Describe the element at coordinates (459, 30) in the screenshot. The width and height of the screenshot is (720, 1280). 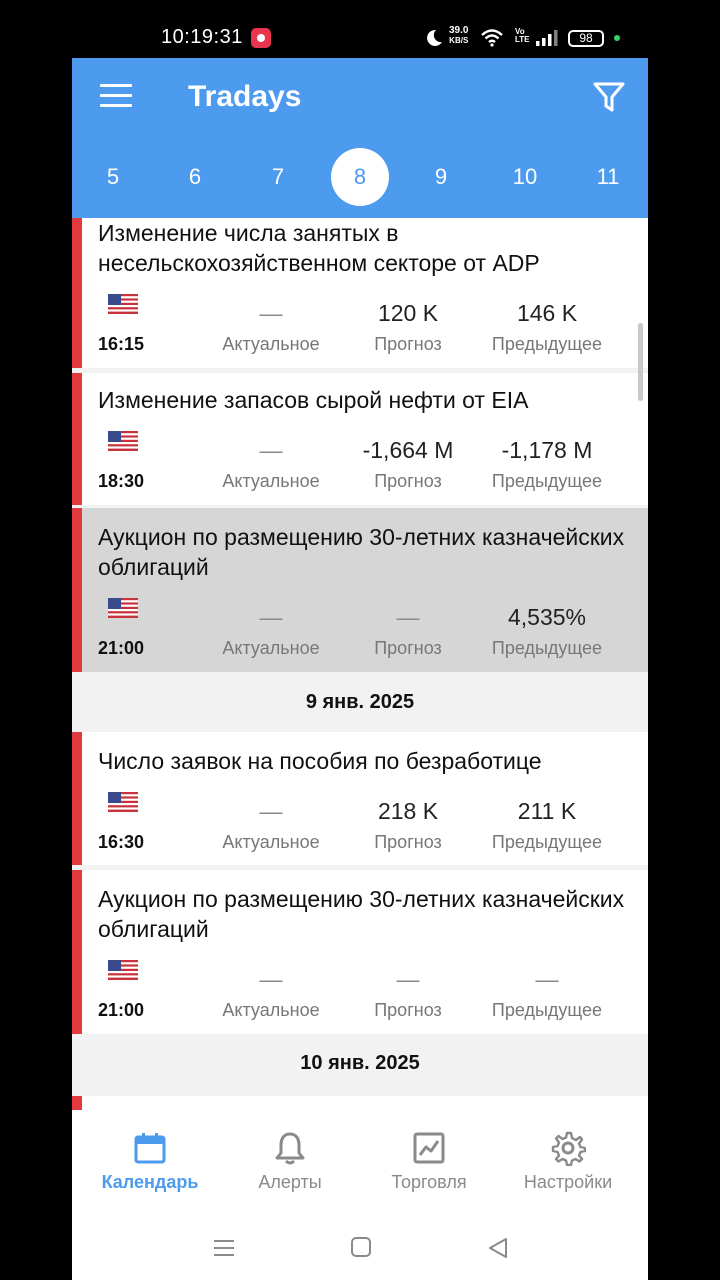
I see `net-speed-value: 39.0` at that location.